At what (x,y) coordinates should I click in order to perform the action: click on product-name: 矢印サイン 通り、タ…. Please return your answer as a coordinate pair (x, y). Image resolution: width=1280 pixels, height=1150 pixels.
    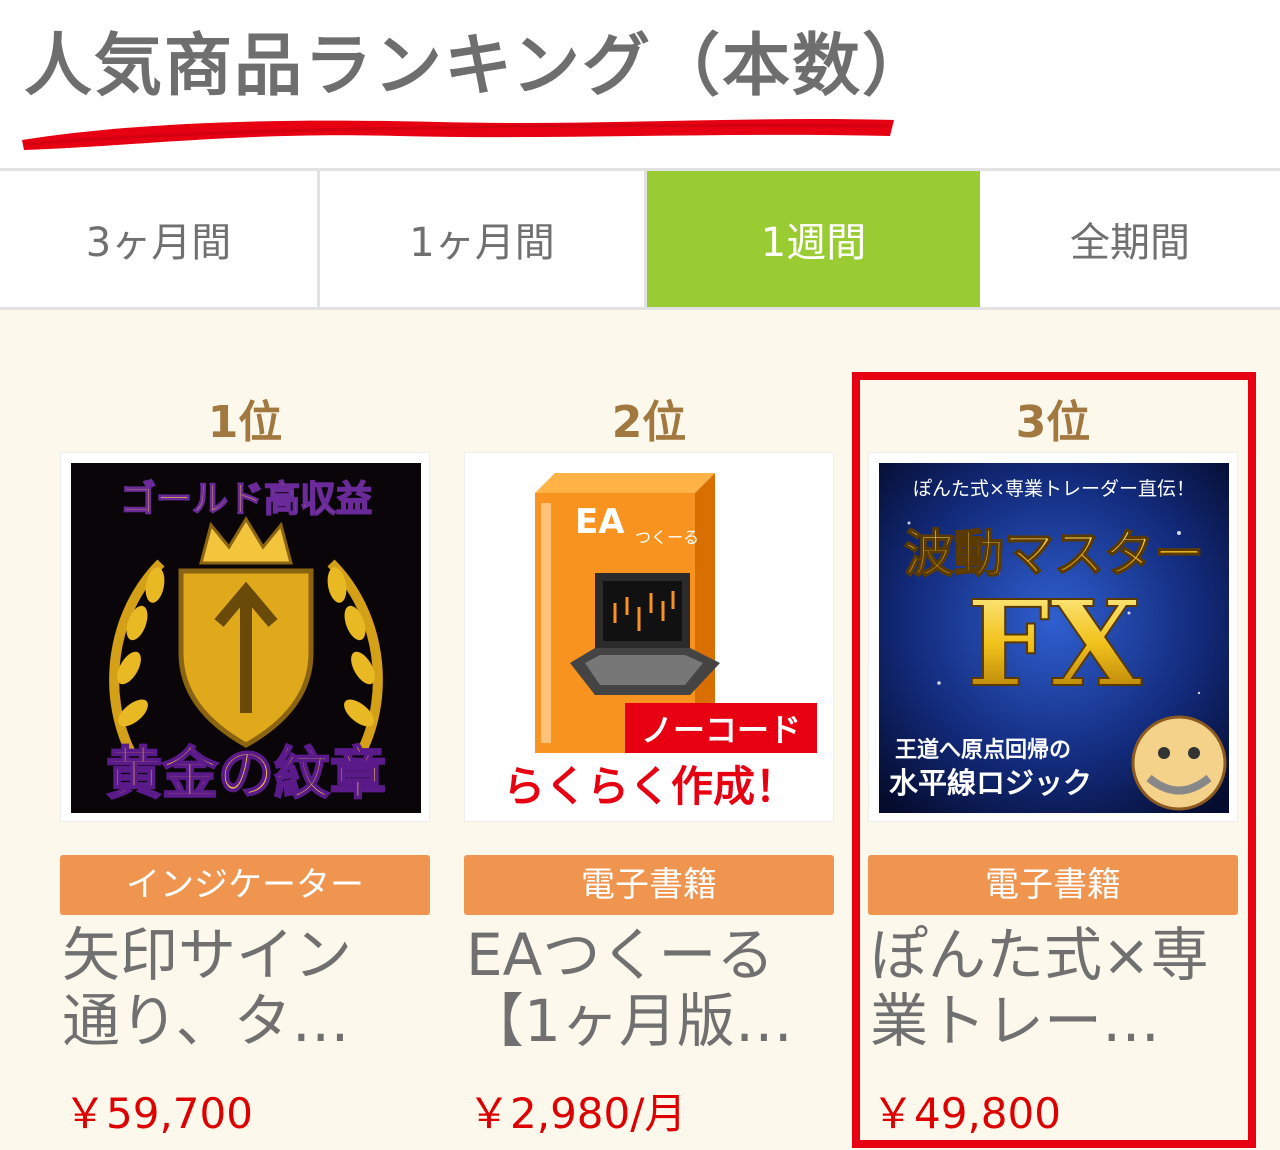
    Looking at the image, I should click on (247, 989).